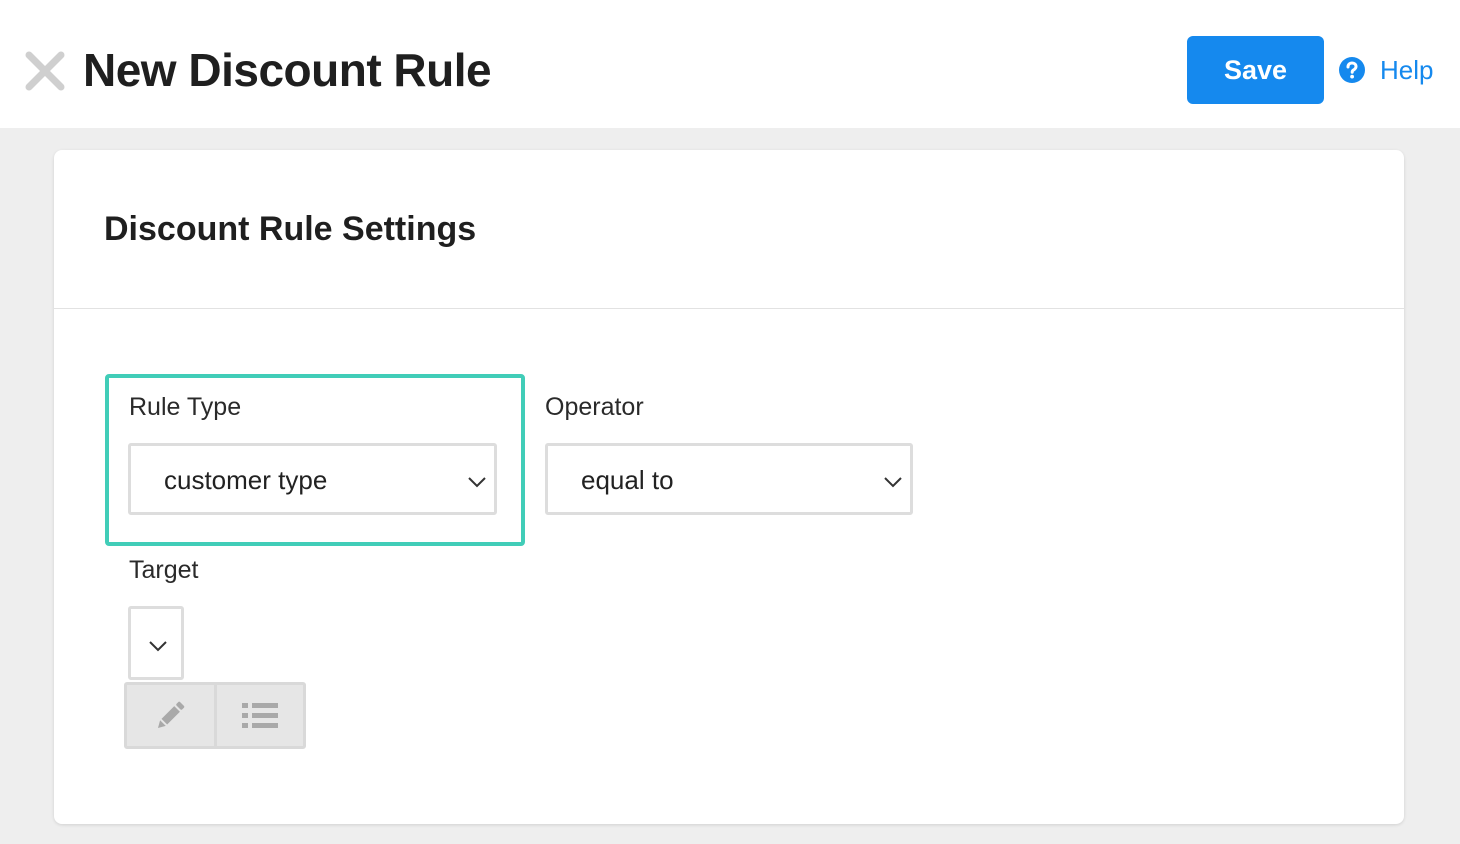  I want to click on list-mode-button, so click(258, 715).